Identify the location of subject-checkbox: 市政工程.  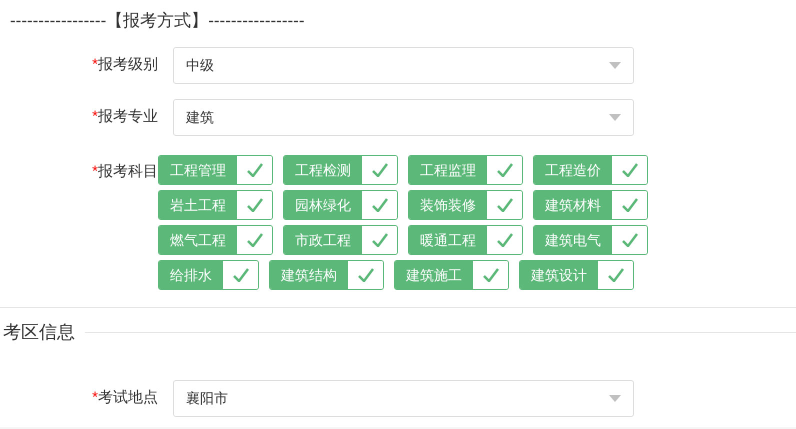
(340, 240).